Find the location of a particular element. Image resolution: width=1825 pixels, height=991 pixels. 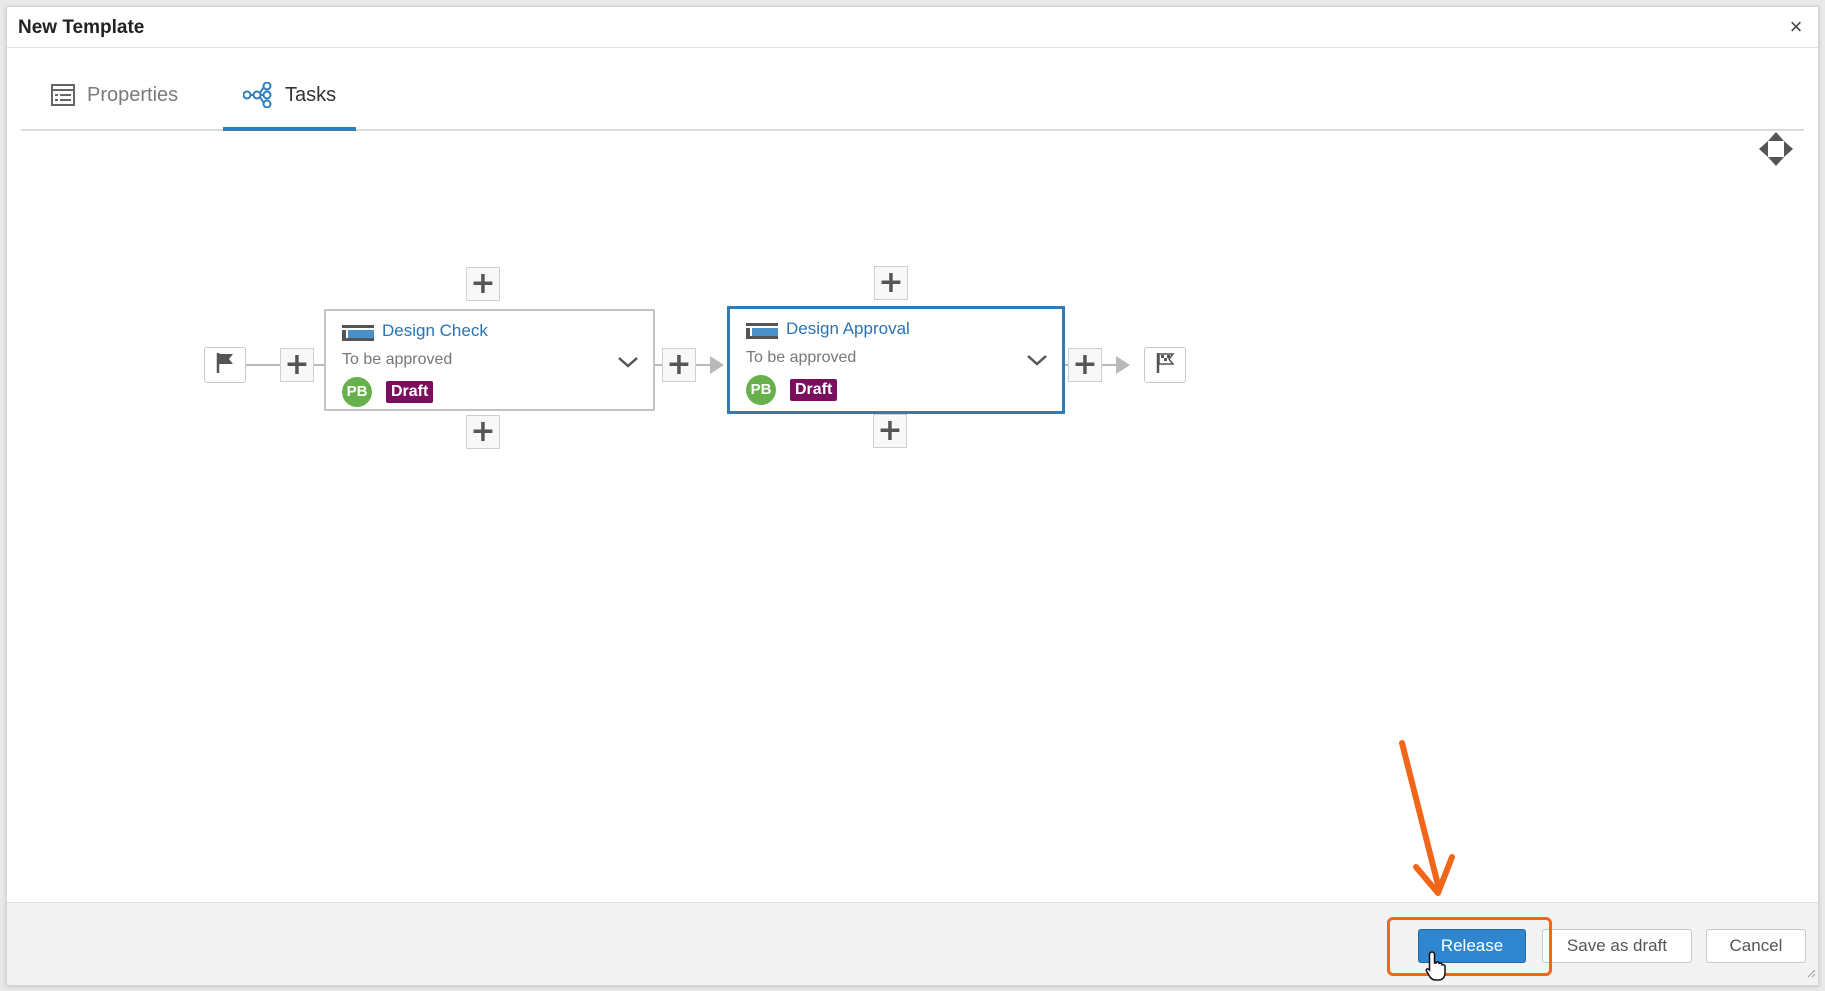

end-node is located at coordinates (1165, 365).